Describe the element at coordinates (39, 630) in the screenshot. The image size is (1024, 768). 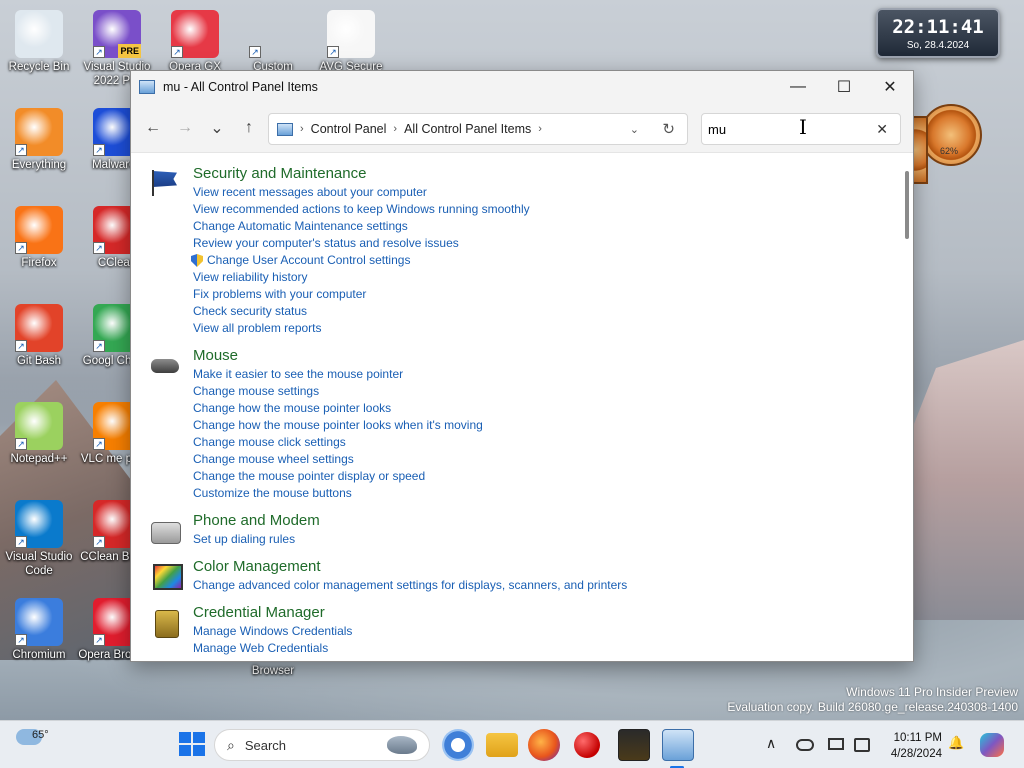
I see `desktop-icon: ↗ Chromium` at that location.